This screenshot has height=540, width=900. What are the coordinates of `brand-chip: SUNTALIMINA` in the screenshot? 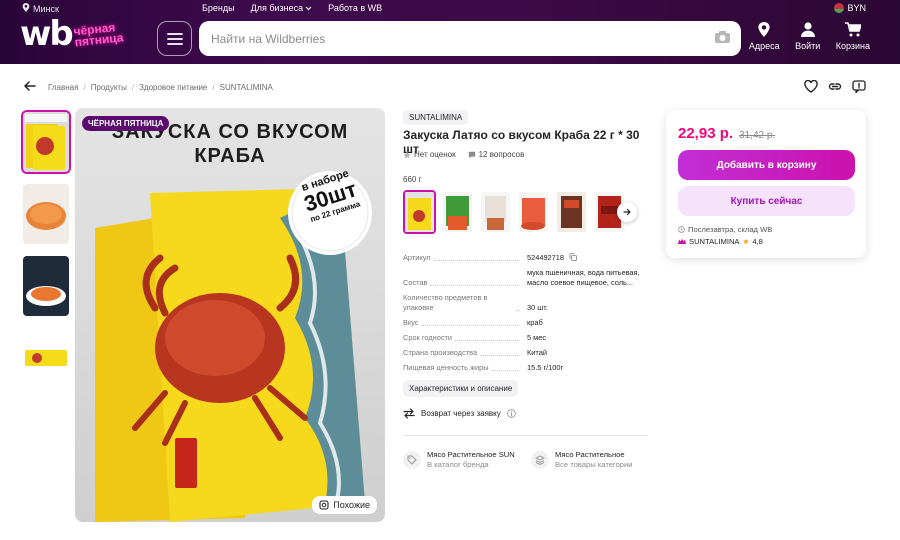 It's located at (436, 117).